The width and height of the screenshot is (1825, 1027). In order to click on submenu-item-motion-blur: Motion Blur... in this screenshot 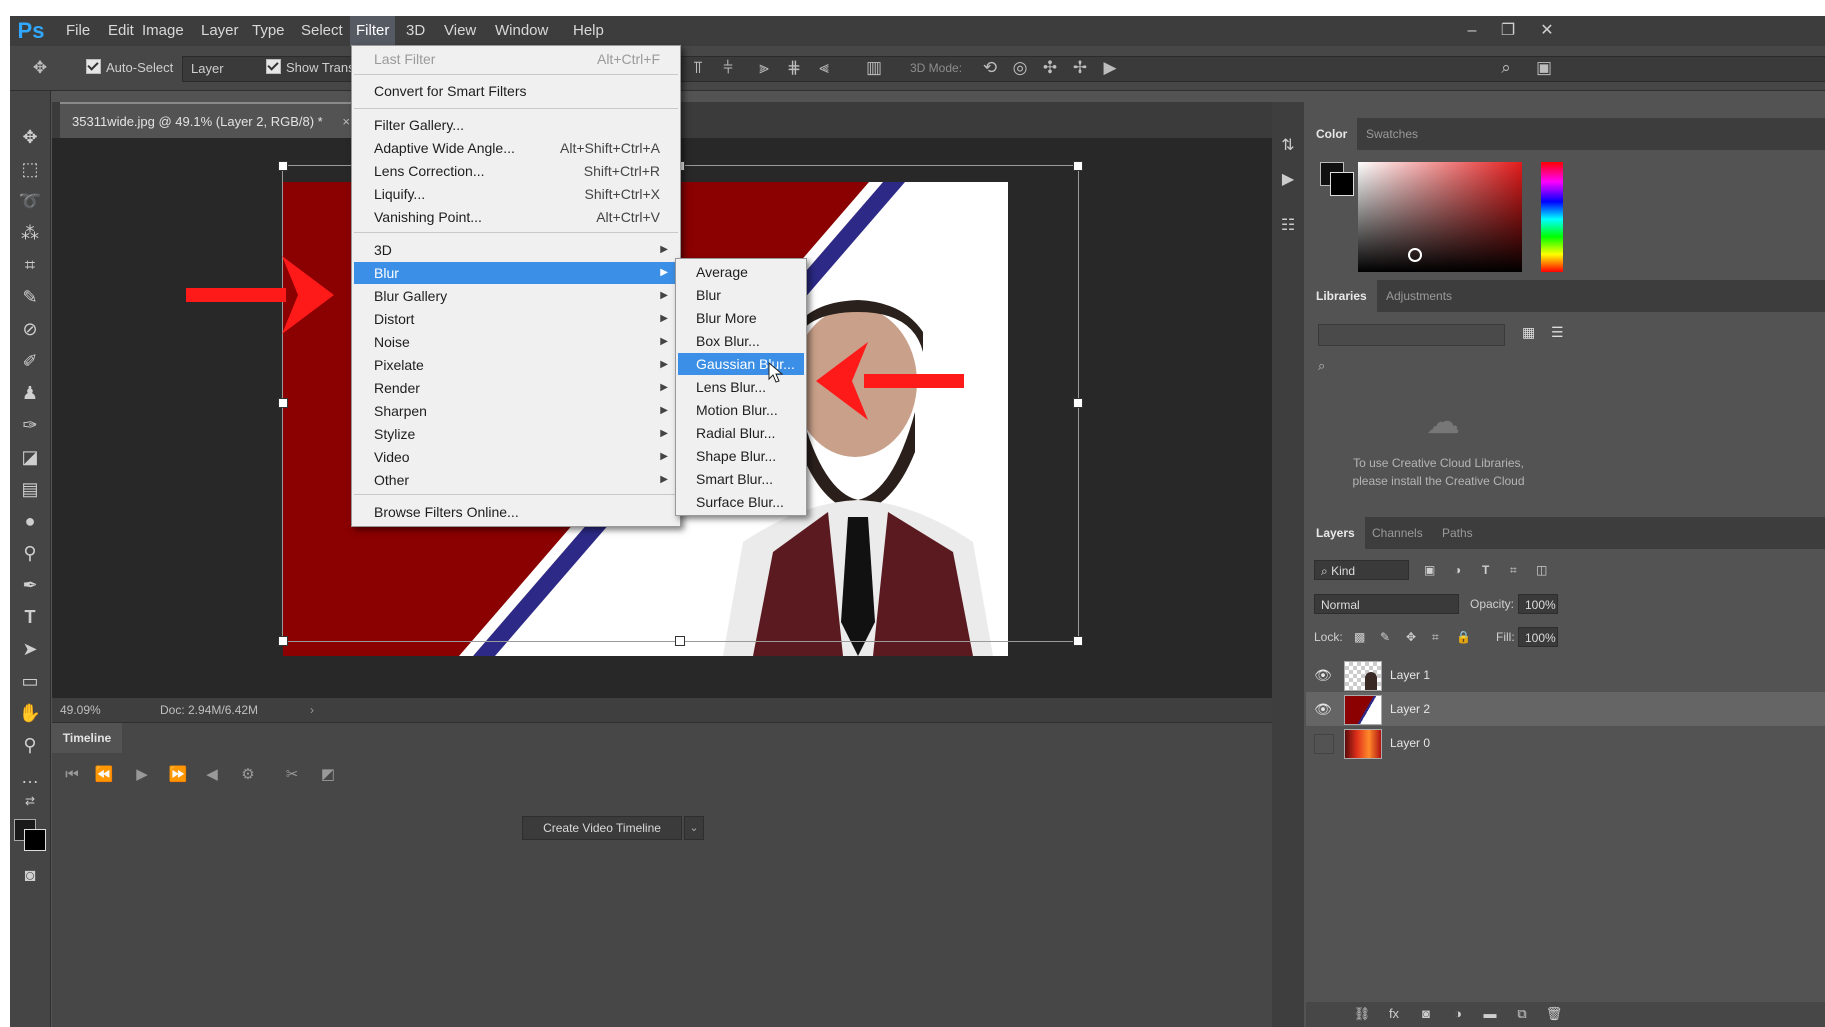, I will do `click(741, 410)`.